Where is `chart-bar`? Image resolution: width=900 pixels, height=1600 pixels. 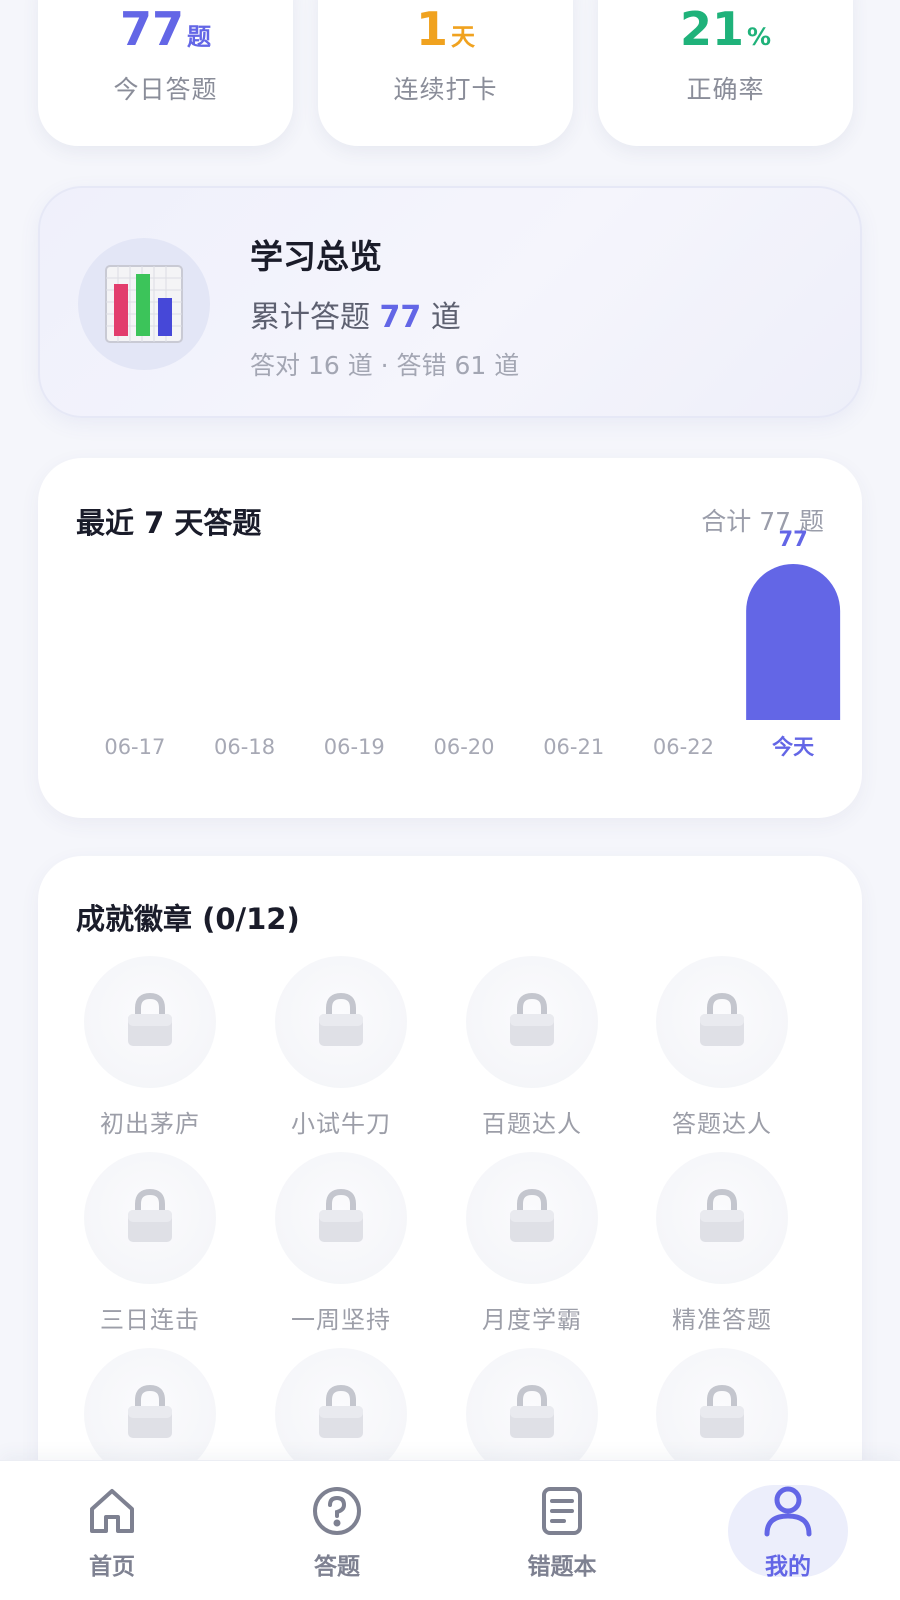 chart-bar is located at coordinates (793, 642).